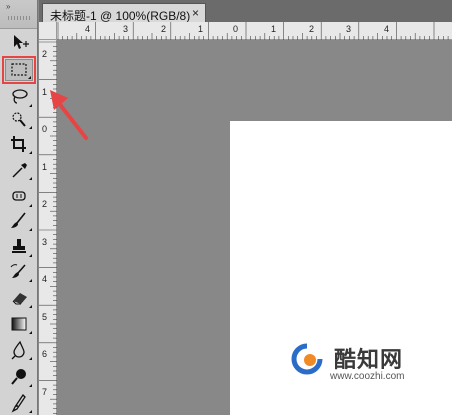 The width and height of the screenshot is (452, 415). I want to click on crop-tool-button, so click(19, 144).